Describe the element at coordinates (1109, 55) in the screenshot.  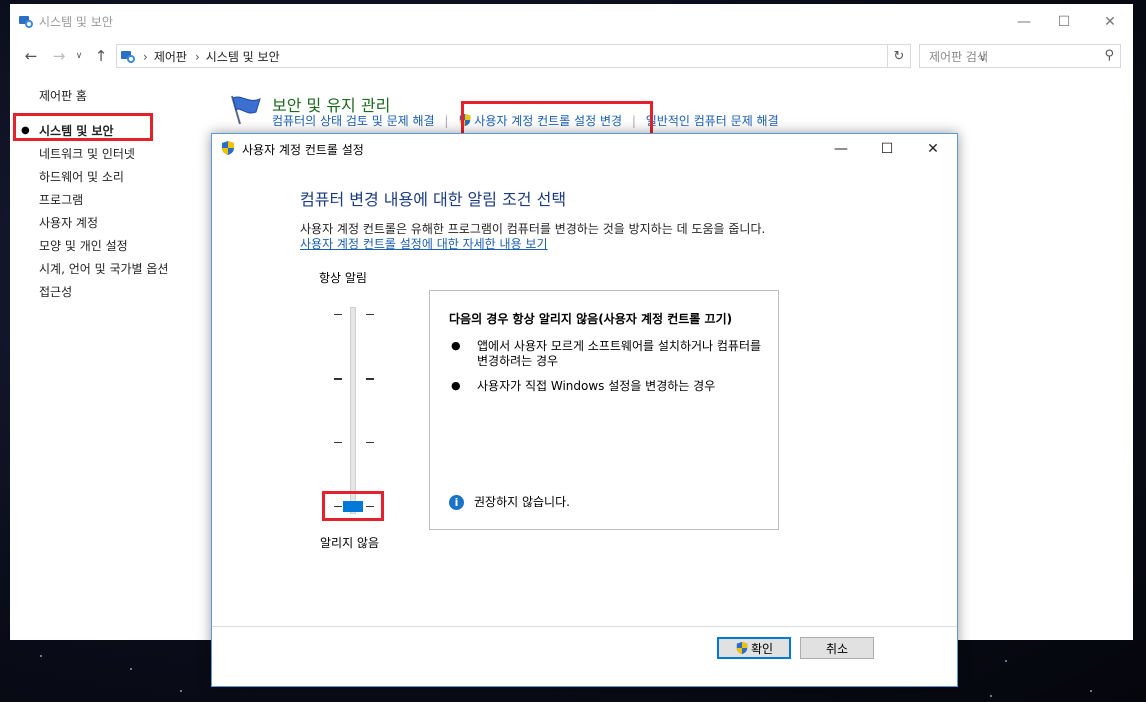
I see `search-icon: ⚲` at that location.